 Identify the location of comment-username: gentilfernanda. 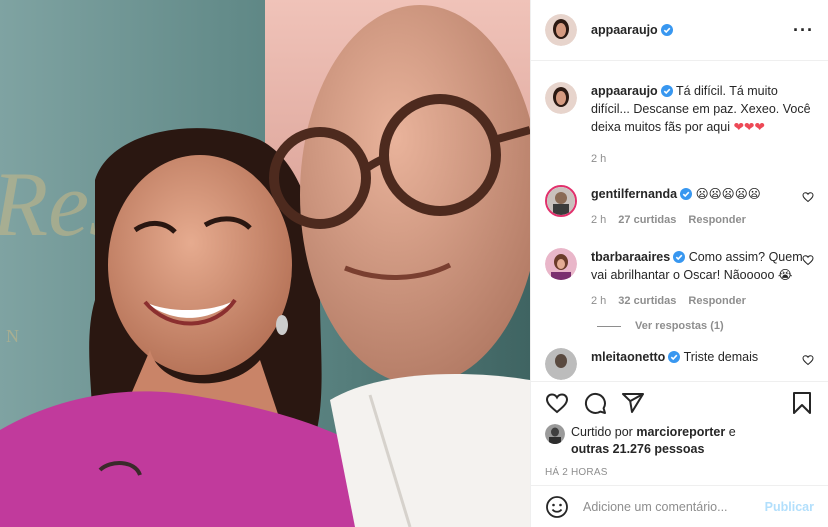
(634, 194).